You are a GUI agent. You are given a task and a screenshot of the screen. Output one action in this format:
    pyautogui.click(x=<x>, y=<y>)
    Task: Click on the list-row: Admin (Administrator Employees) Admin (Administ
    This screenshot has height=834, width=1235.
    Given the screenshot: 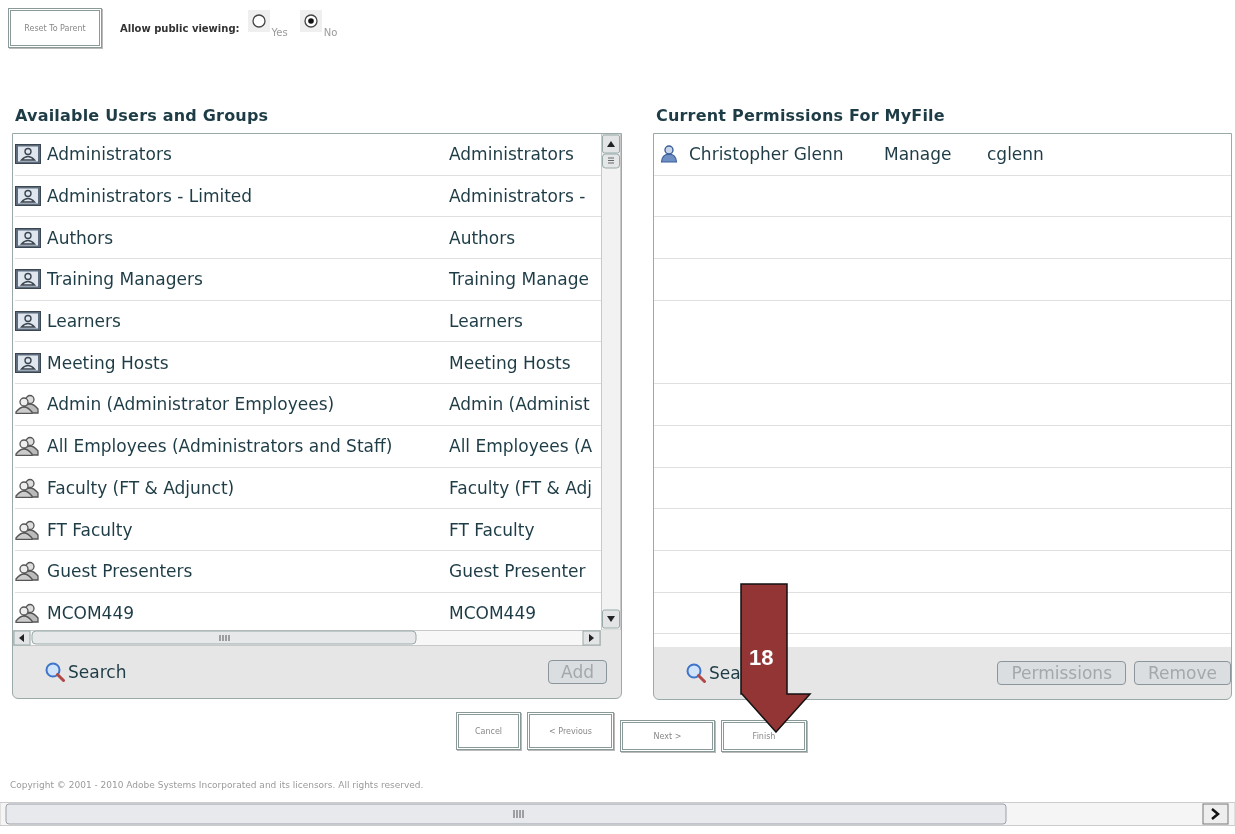 What is the action you would take?
    pyautogui.click(x=308, y=405)
    